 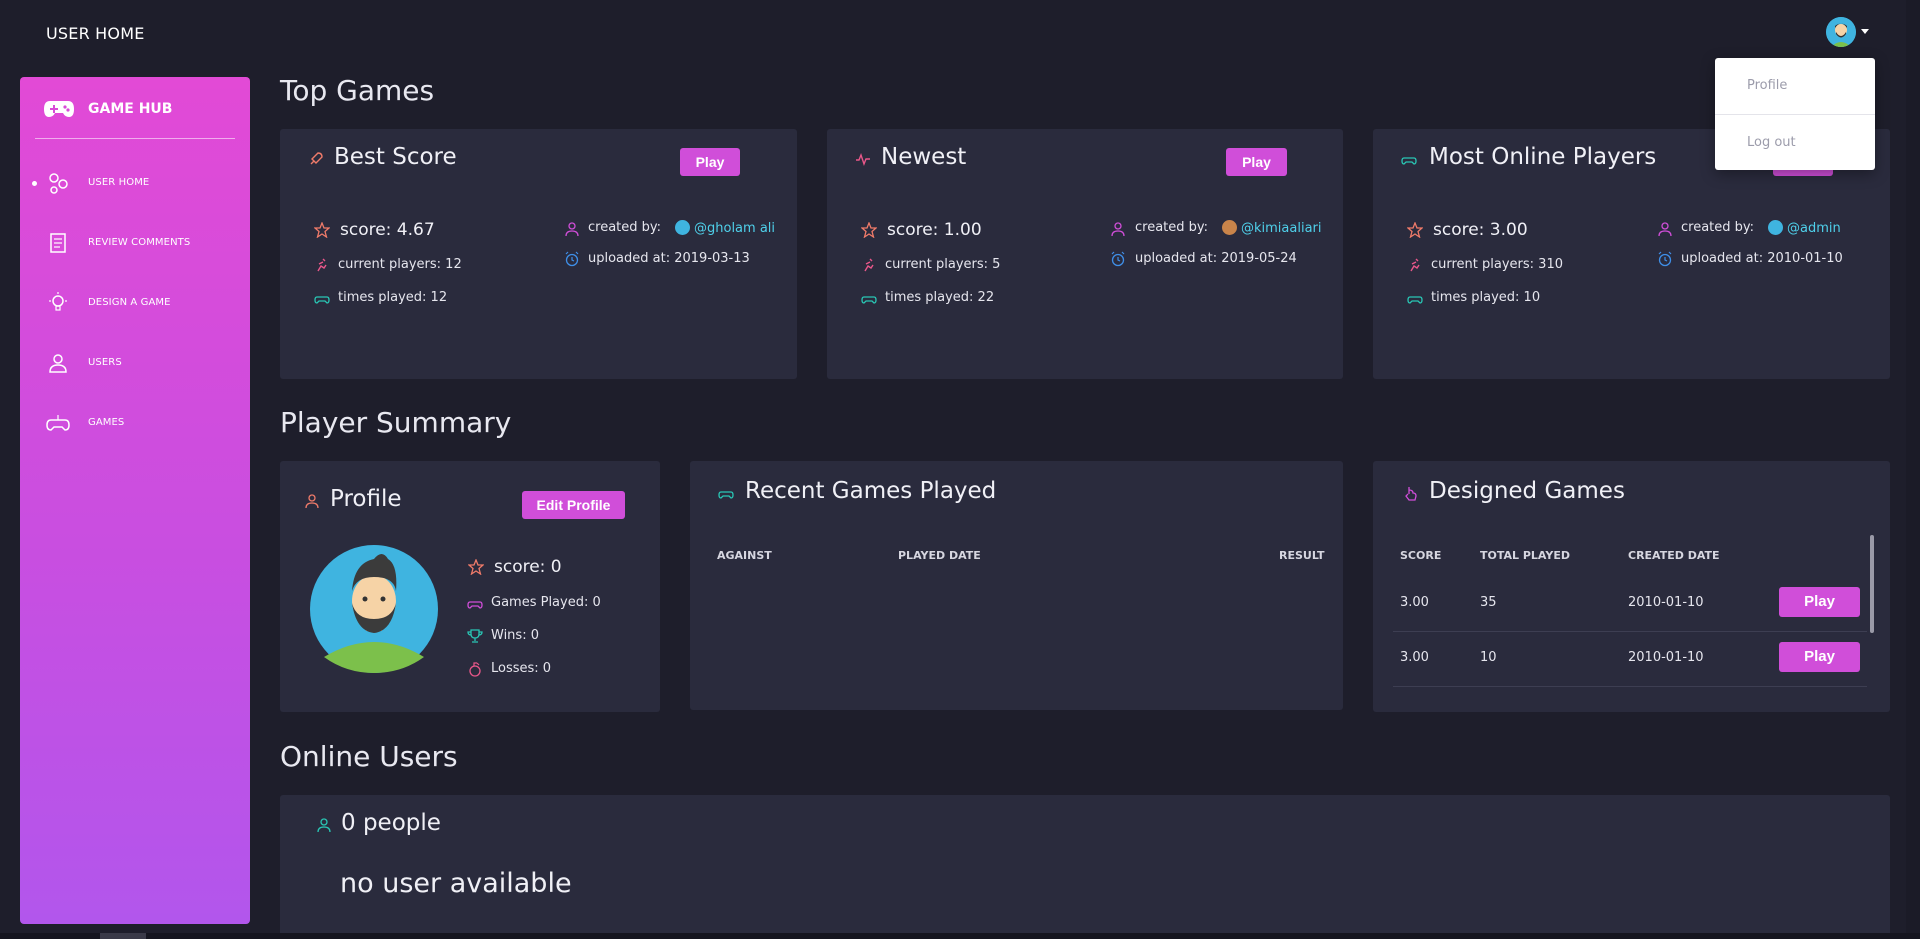 I want to click on card-title: Most Online Players, so click(x=1543, y=157).